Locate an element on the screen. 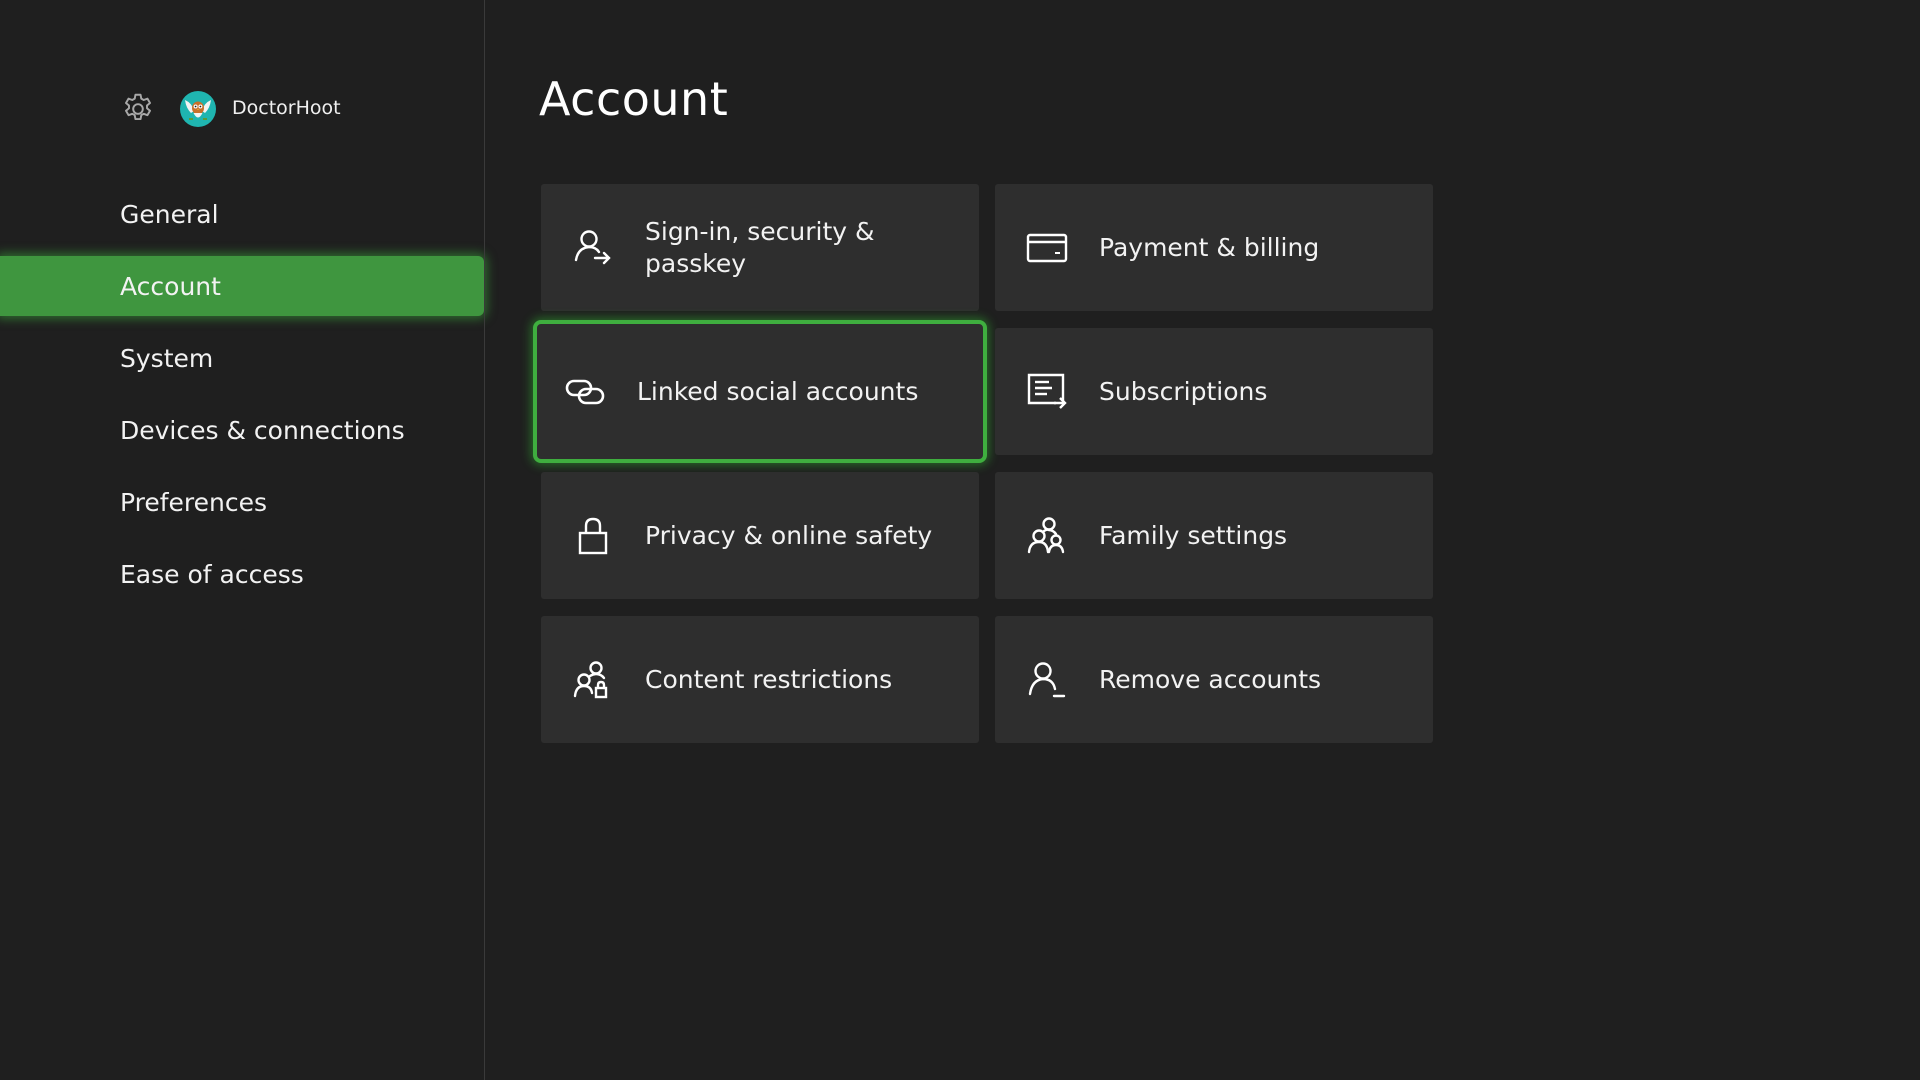  username: DoctorHoot is located at coordinates (286, 108).